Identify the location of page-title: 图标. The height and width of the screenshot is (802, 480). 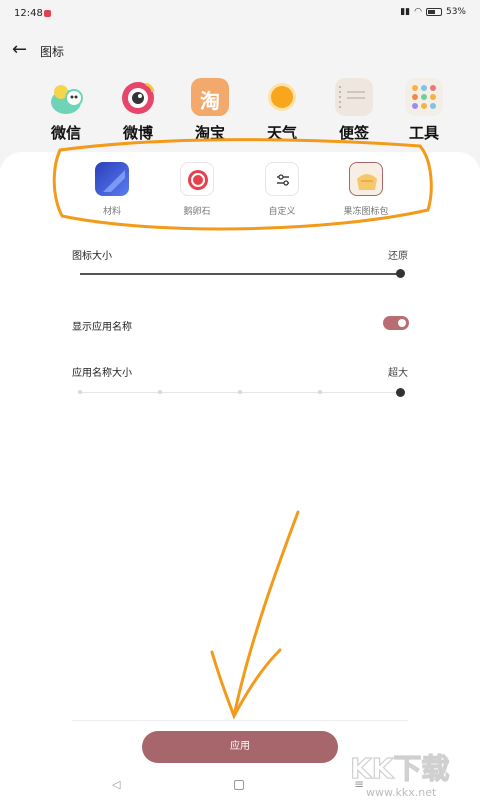
(52, 52).